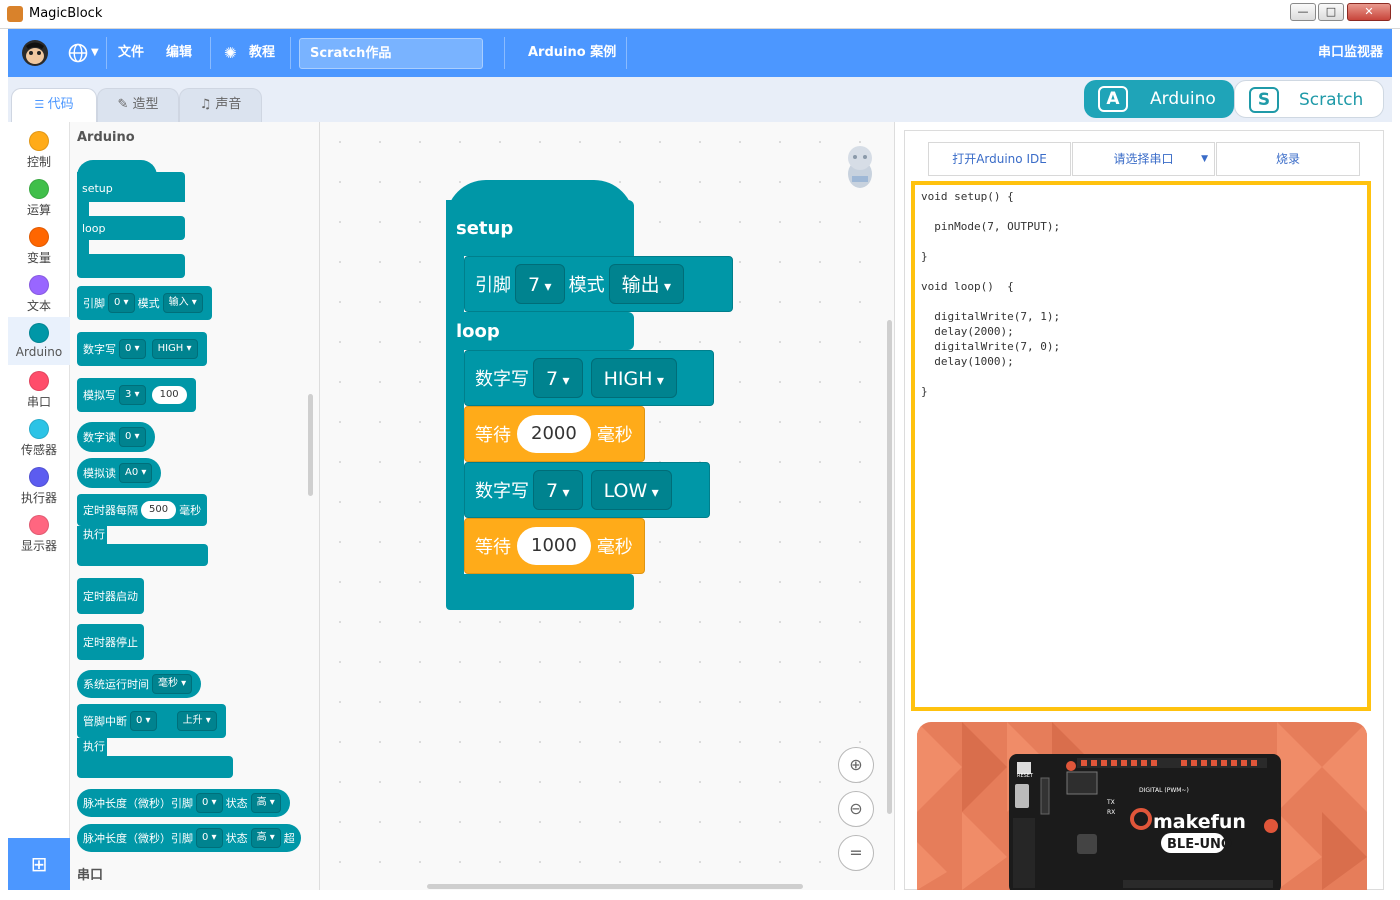 This screenshot has height=900, width=1400. I want to click on level-dropdown: LOW, so click(631, 490).